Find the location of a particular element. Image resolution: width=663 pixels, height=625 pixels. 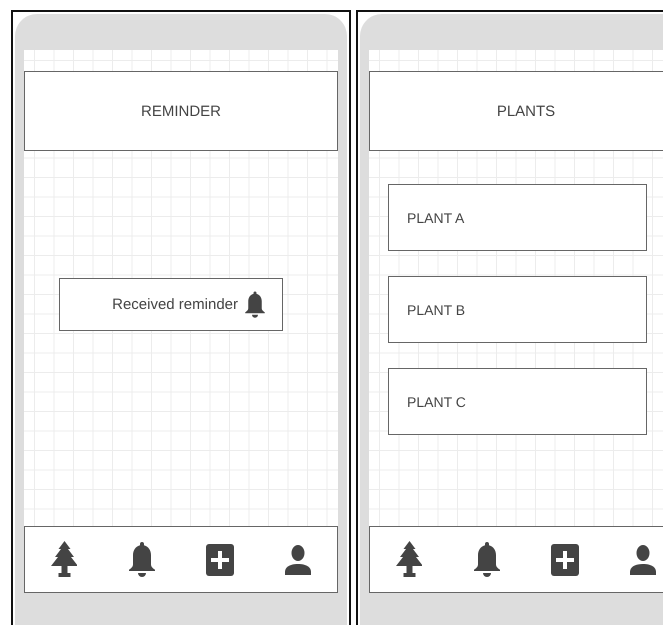

plant-item: PLANT A is located at coordinates (517, 217).